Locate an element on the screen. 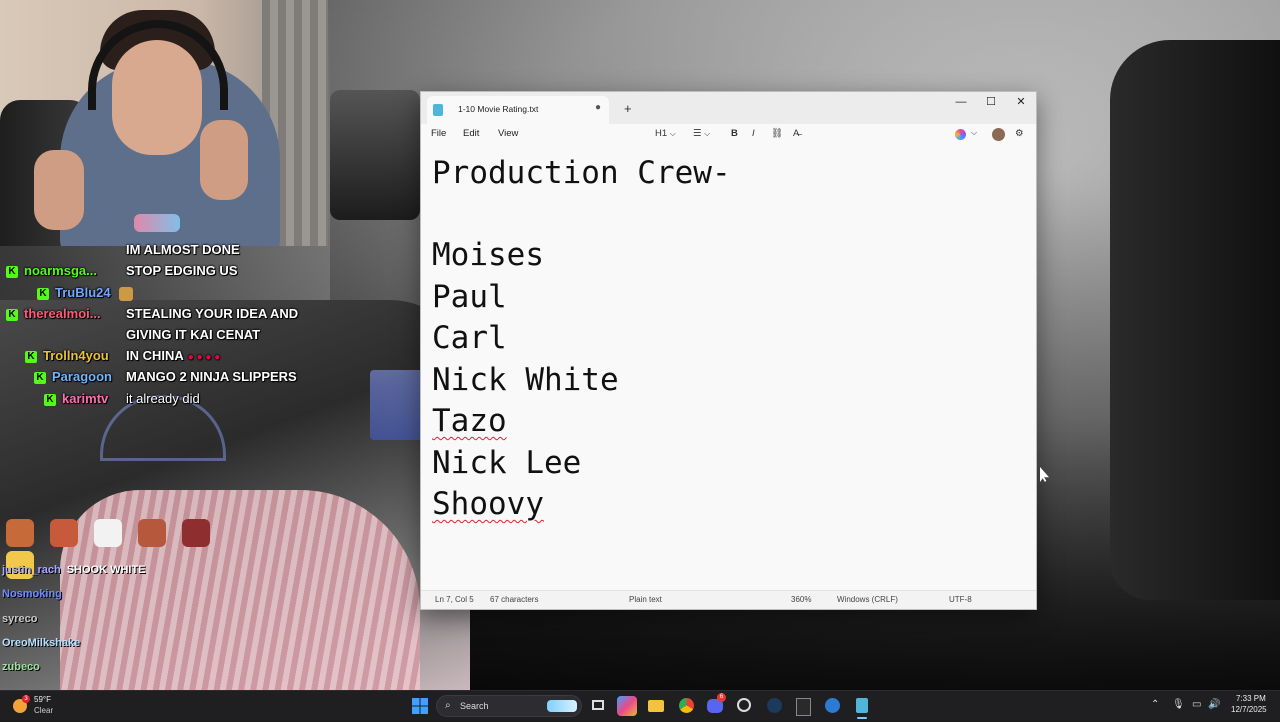  chat-text-body: IN CHINA is located at coordinates (155, 355).